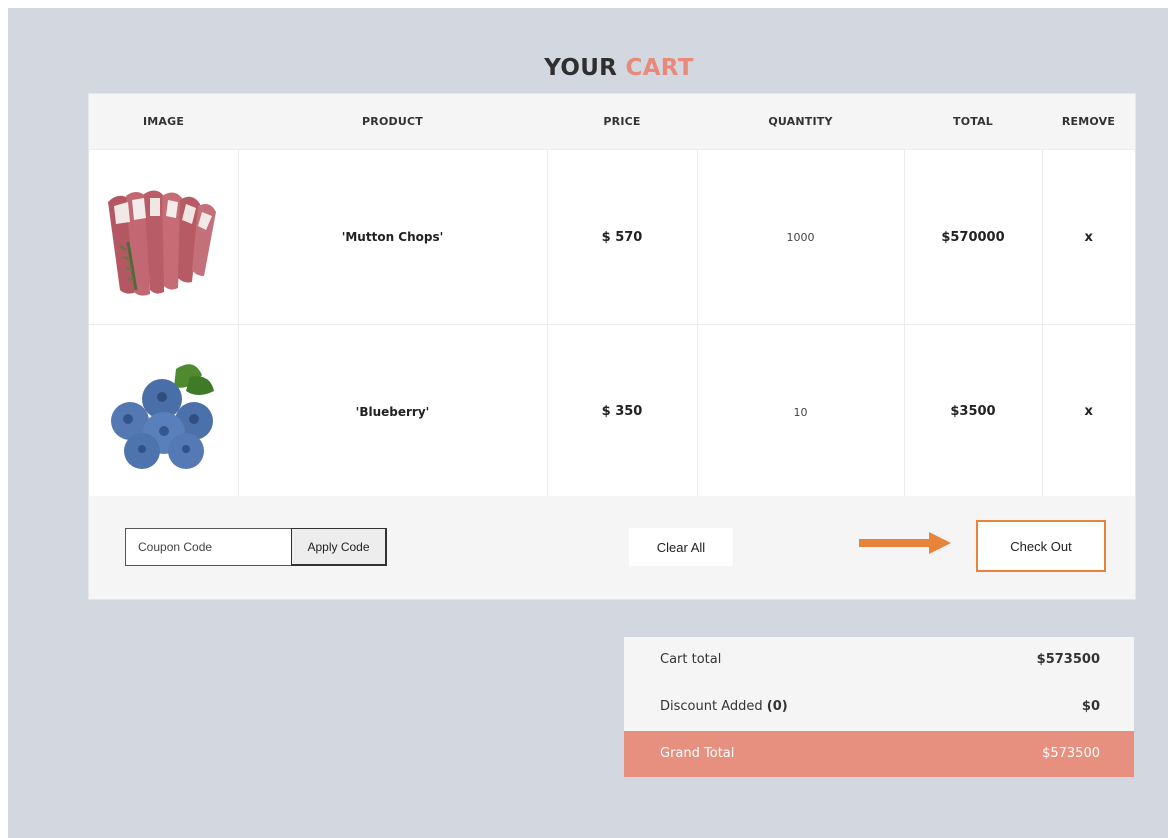  What do you see at coordinates (622, 122) in the screenshot?
I see `column-header-price: PRICE` at bounding box center [622, 122].